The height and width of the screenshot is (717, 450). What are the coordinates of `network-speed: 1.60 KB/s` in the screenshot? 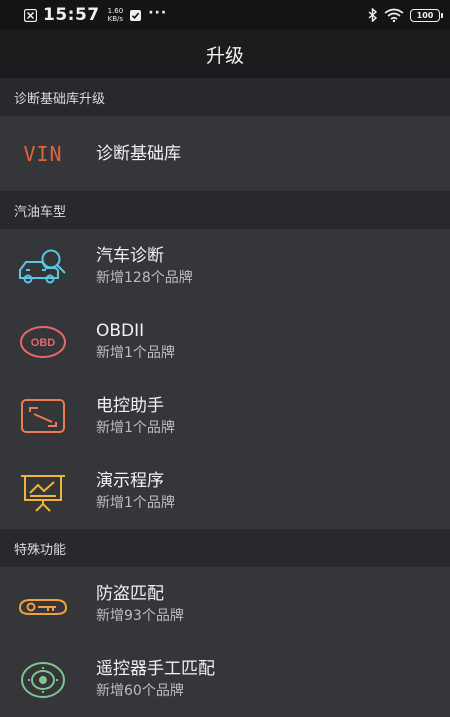 It's located at (116, 15).